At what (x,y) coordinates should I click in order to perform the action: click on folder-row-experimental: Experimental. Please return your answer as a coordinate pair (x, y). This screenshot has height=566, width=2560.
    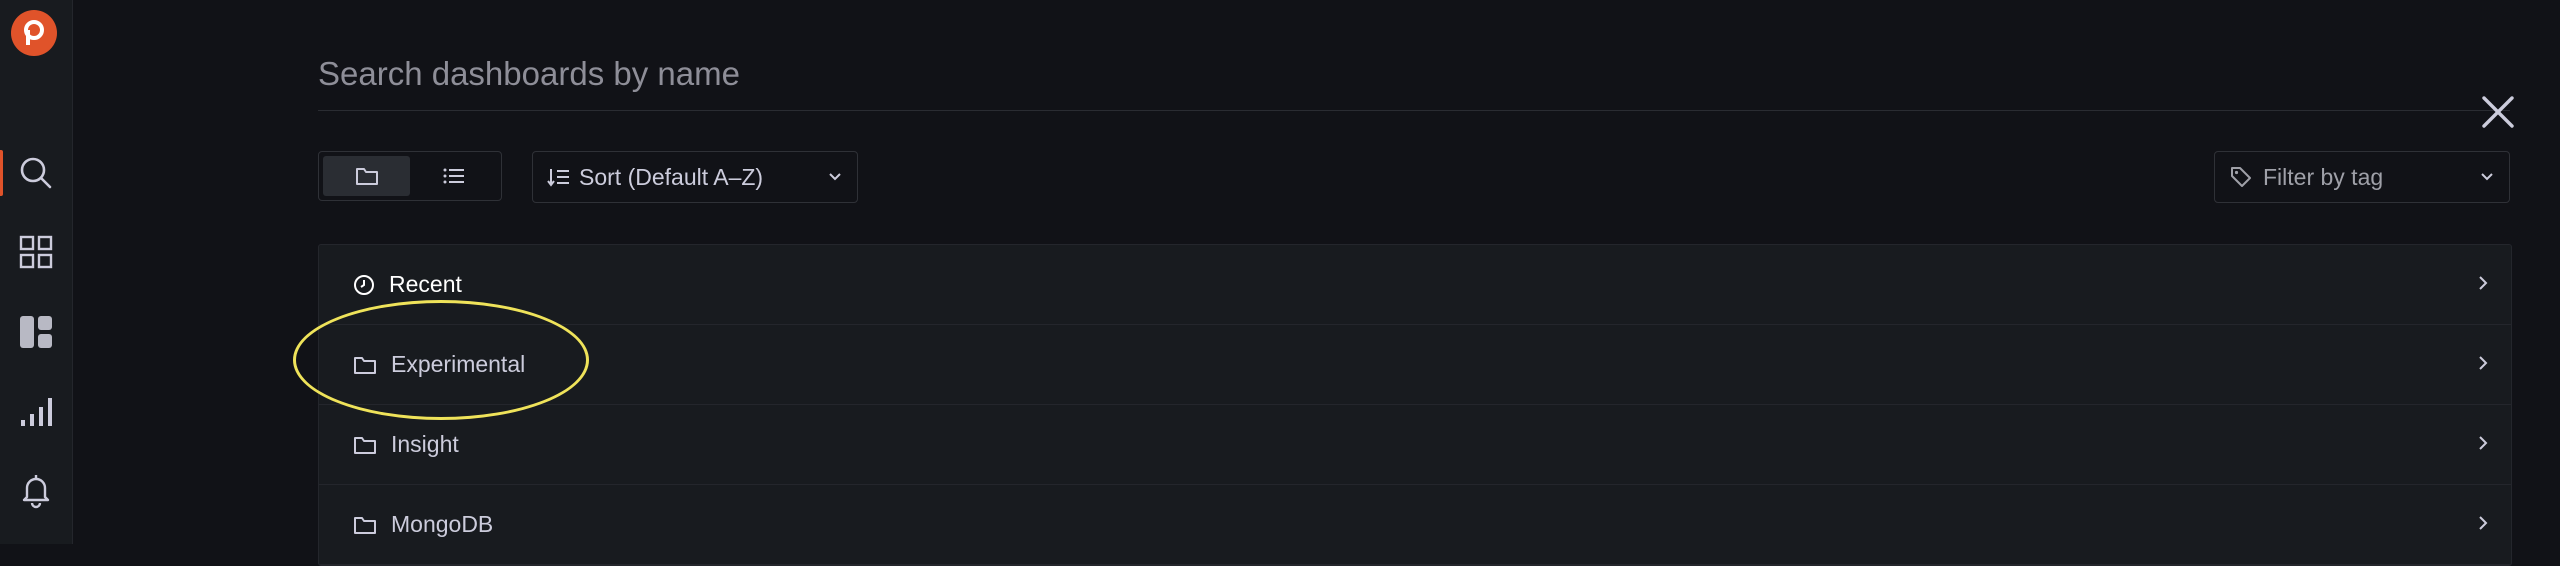
    Looking at the image, I should click on (1415, 365).